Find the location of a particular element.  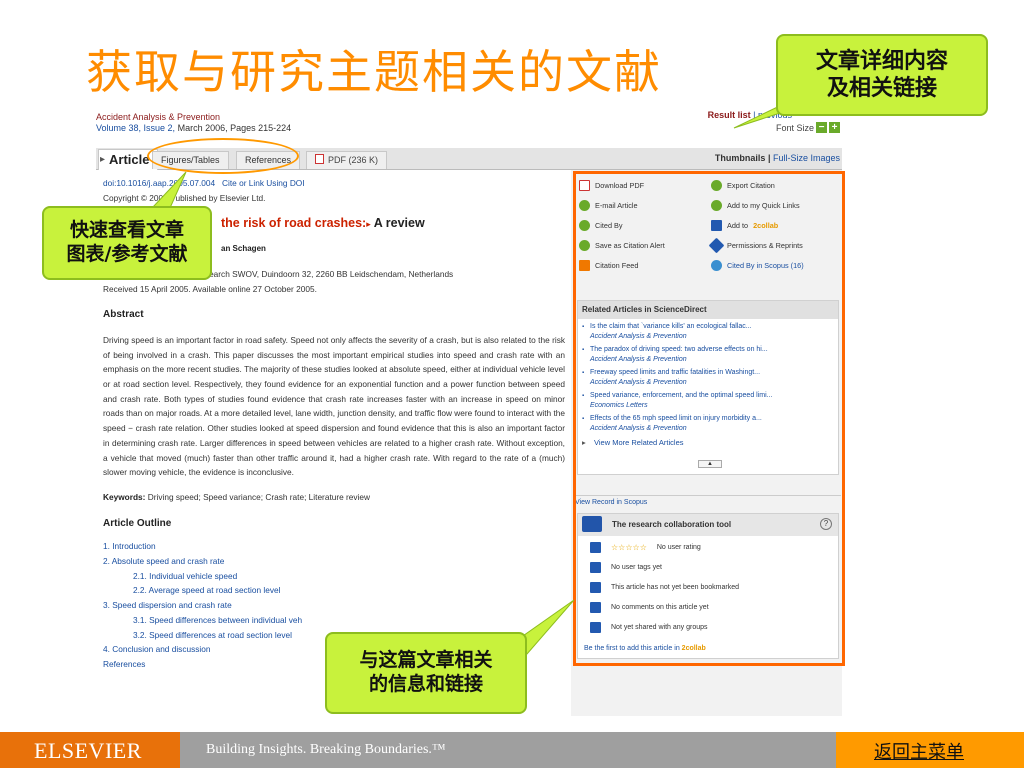

back-block: 返回主菜单 is located at coordinates (930, 750).